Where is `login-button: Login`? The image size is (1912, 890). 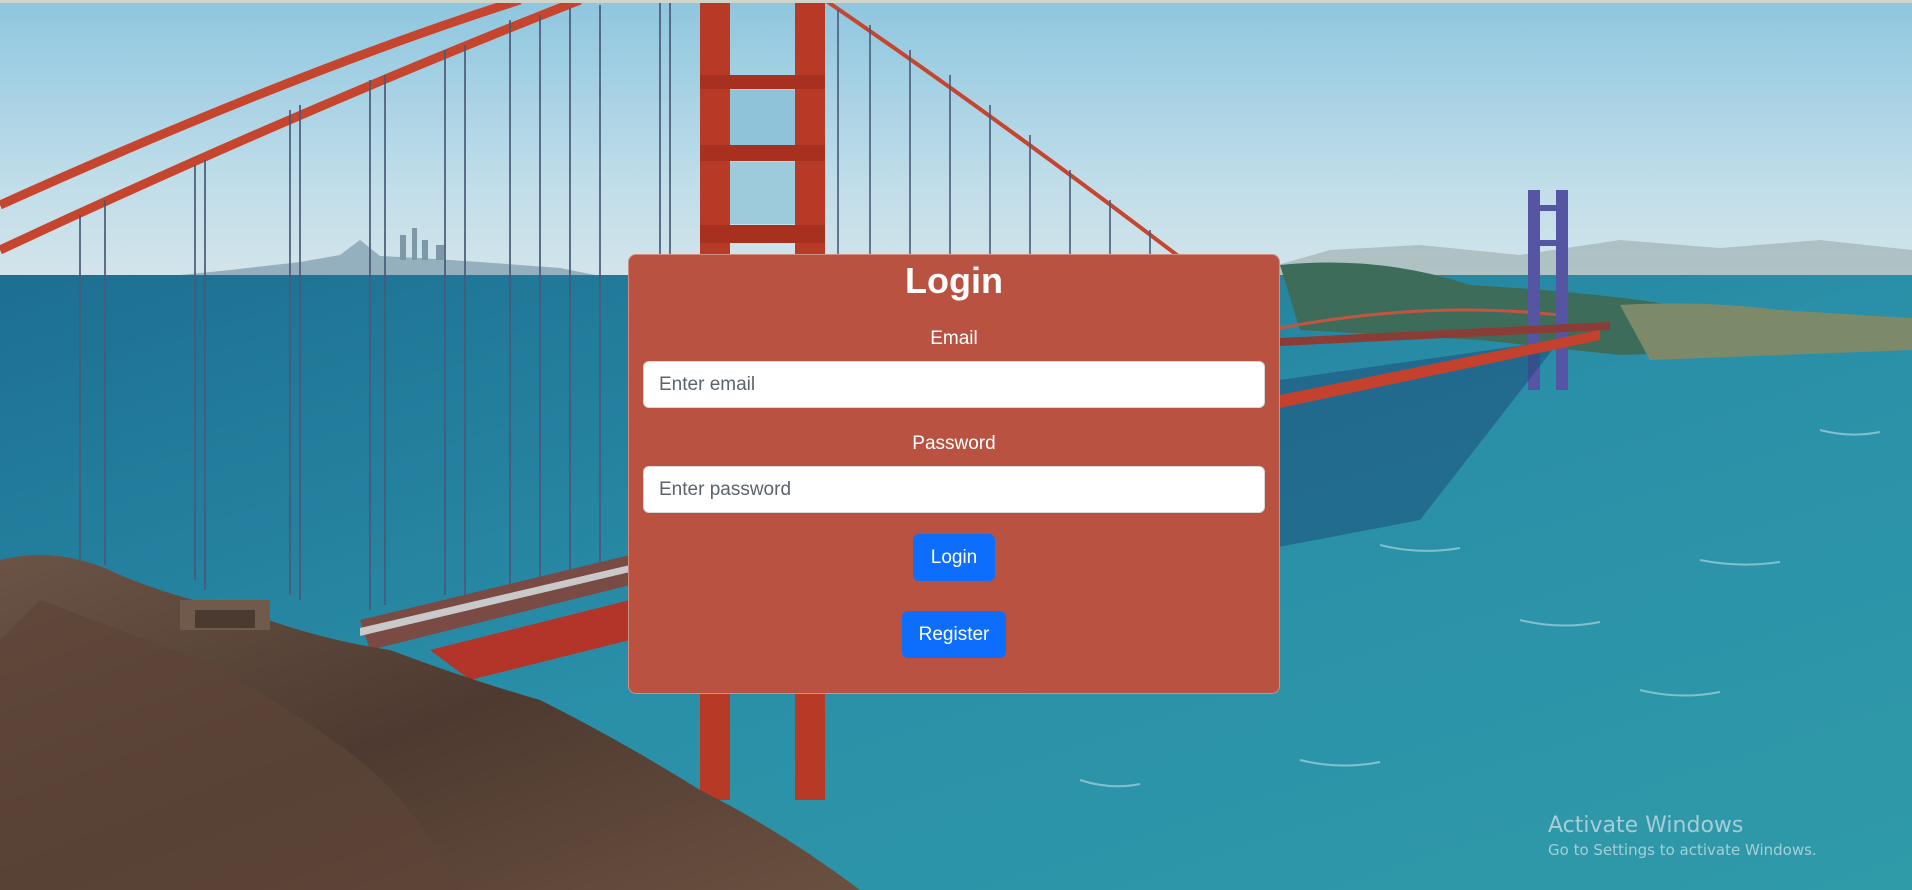
login-button: Login is located at coordinates (954, 557).